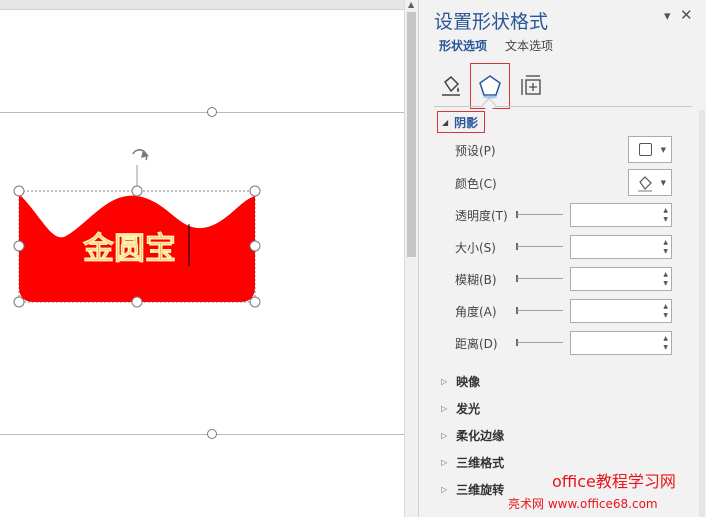 Image resolution: width=706 pixels, height=517 pixels. Describe the element at coordinates (137, 302) in the screenshot. I see `resize-handle-s` at that location.